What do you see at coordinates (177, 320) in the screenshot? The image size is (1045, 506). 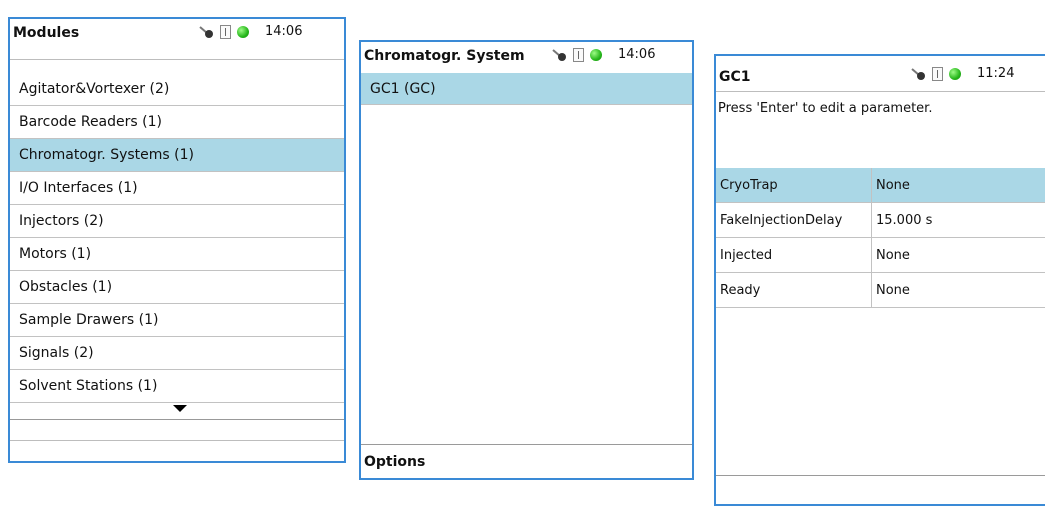 I see `list-item: Sample Drawers (1)` at bounding box center [177, 320].